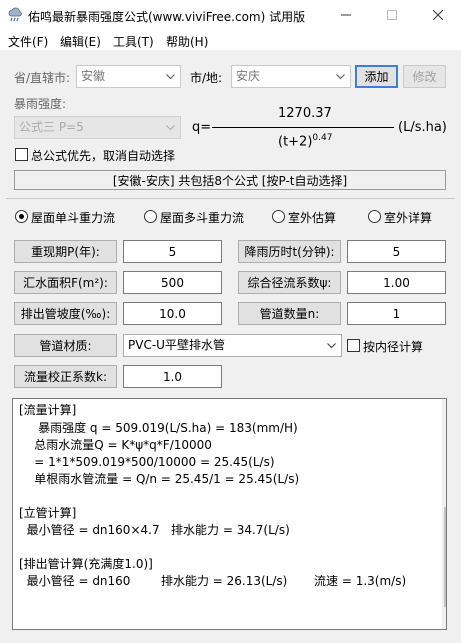  Describe the element at coordinates (202, 218) in the screenshot. I see `mode-multi-gravity-label: 屋面多斗重力流` at that location.